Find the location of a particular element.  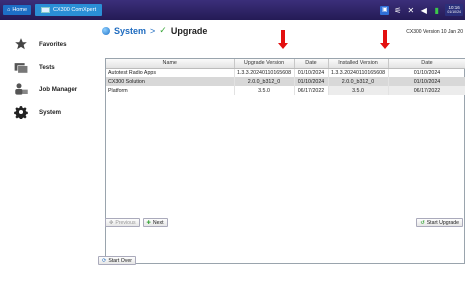

sidebar-item-label: Tests is located at coordinates (47, 67).